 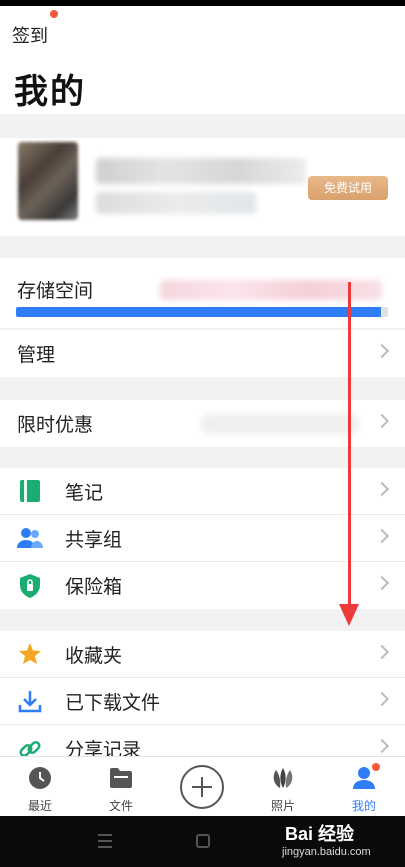 What do you see at coordinates (105, 841) in the screenshot?
I see `menu-icon` at bounding box center [105, 841].